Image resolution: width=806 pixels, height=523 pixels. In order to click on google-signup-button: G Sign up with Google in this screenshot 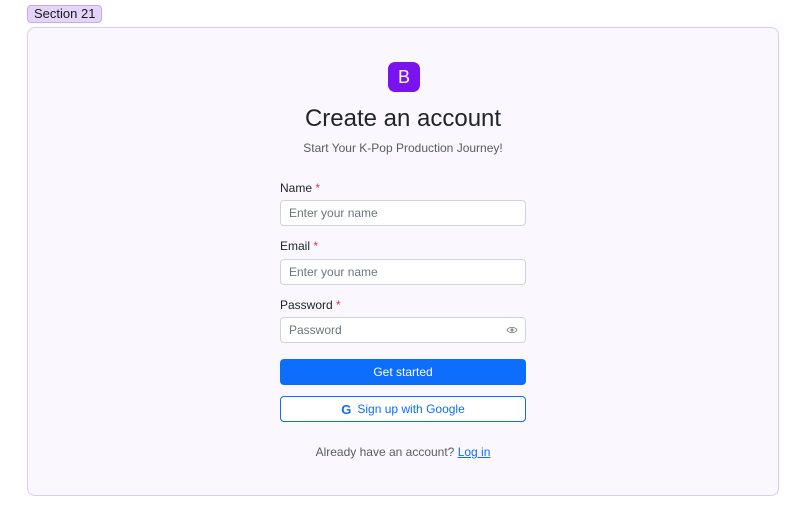, I will do `click(403, 409)`.